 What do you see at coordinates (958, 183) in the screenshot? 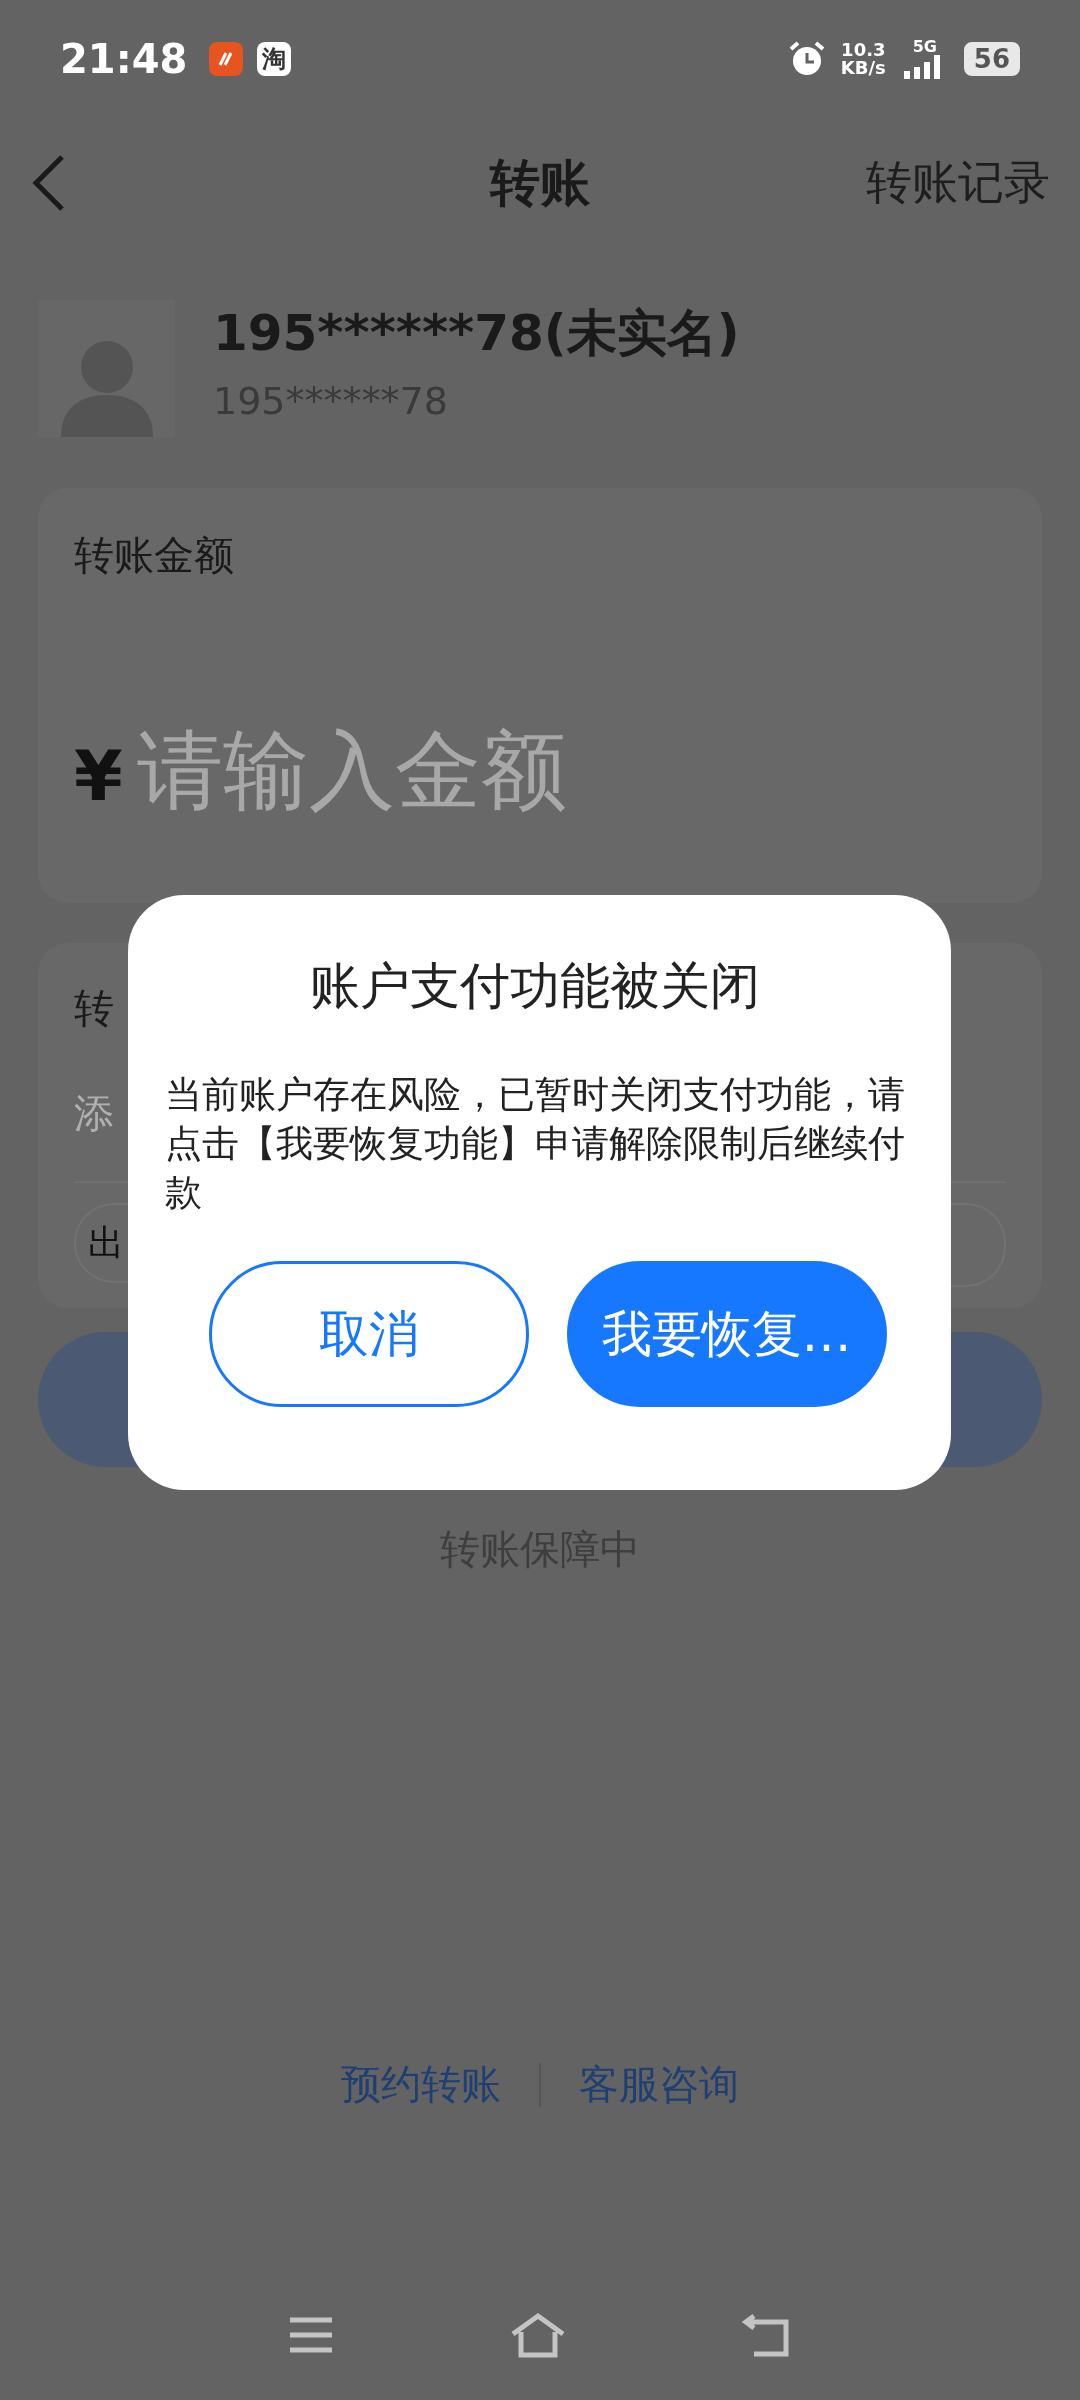
I see `history-link: 转账记录` at bounding box center [958, 183].